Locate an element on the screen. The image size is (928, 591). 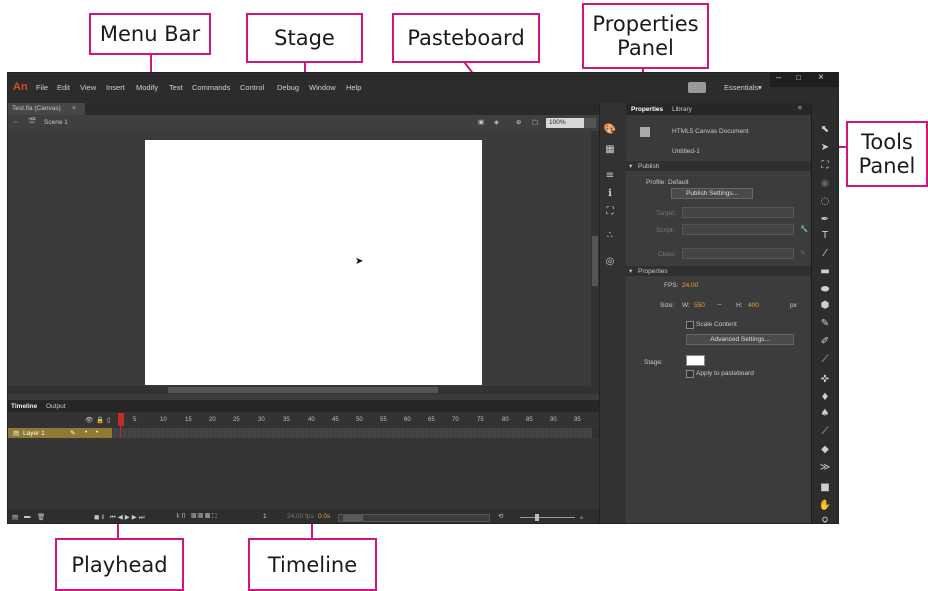
workspace-caret-icon: ▾ is located at coordinates (760, 87).